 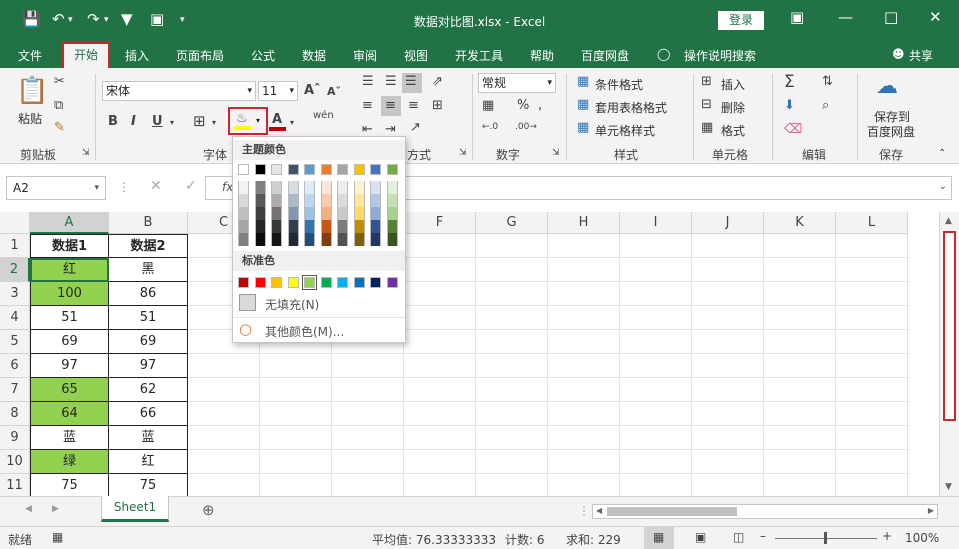 What do you see at coordinates (86, 153) in the screenshot?
I see `clipboard-launcher-icon: ⇲` at bounding box center [86, 153].